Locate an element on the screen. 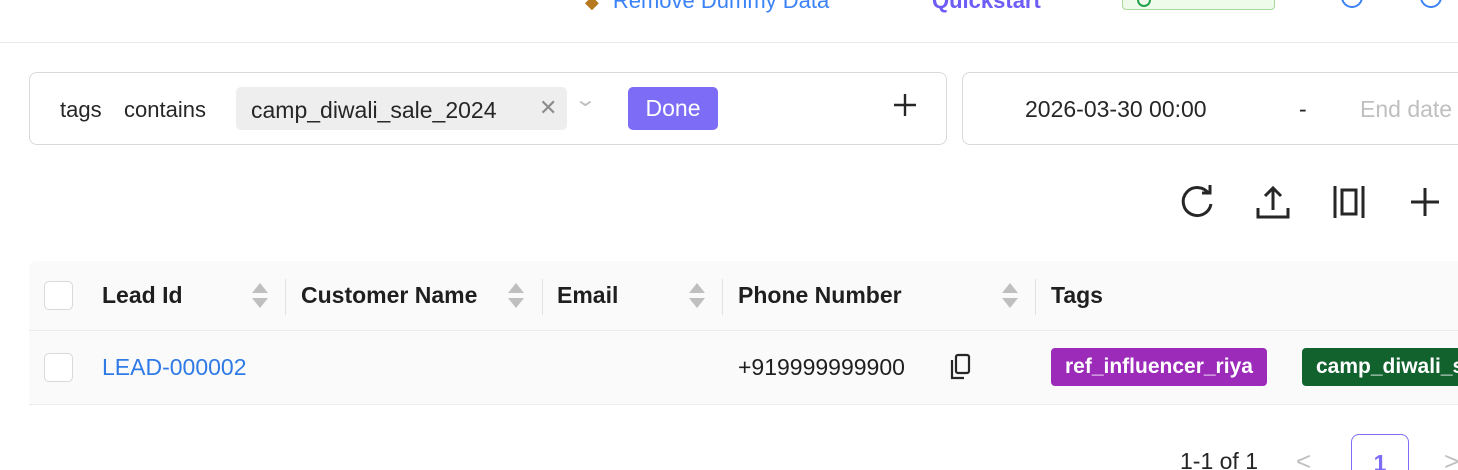  add-lead-button is located at coordinates (1425, 202).